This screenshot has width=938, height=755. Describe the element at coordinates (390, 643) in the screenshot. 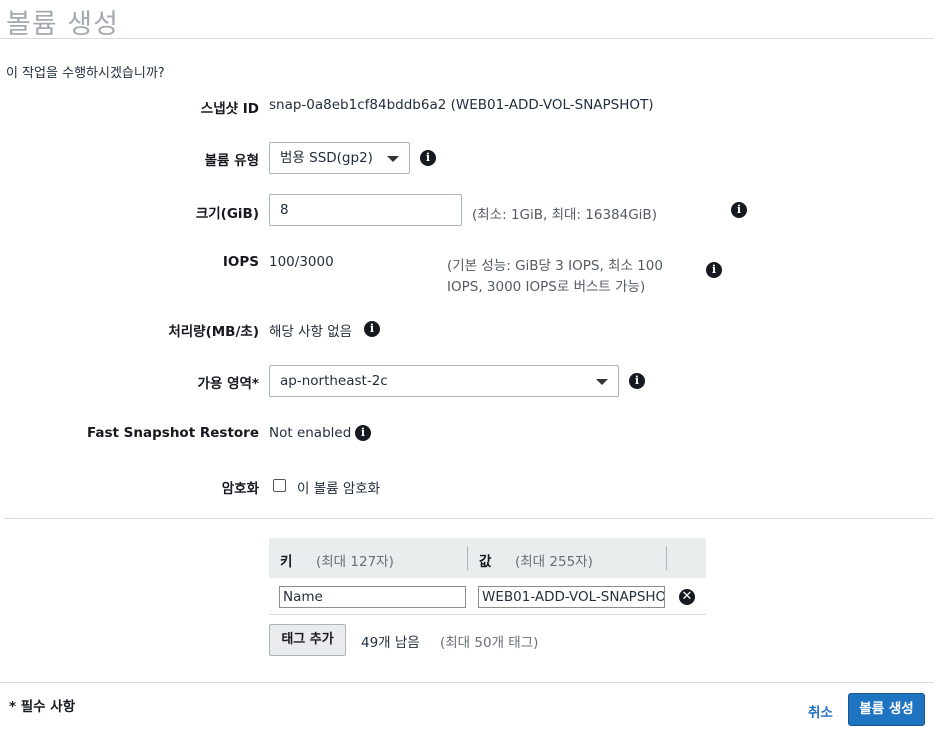

I see `tags-remaining: 49개 남음` at that location.